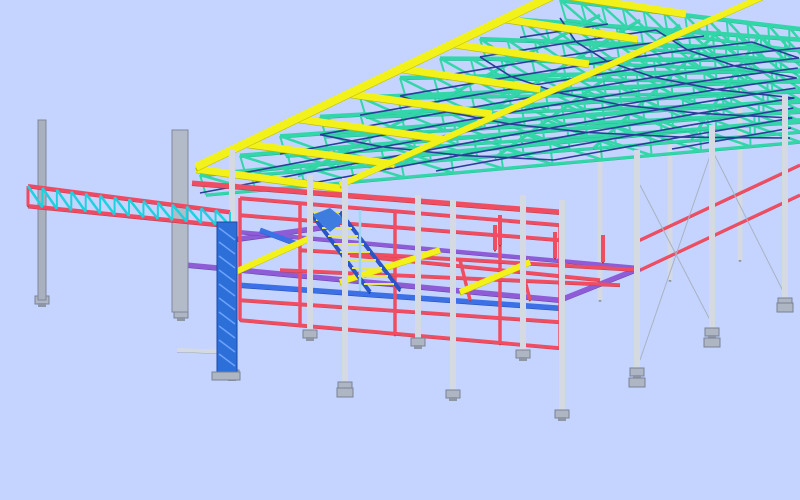 This screenshot has height=500, width=800. I want to click on lattice-column-base, so click(226, 376).